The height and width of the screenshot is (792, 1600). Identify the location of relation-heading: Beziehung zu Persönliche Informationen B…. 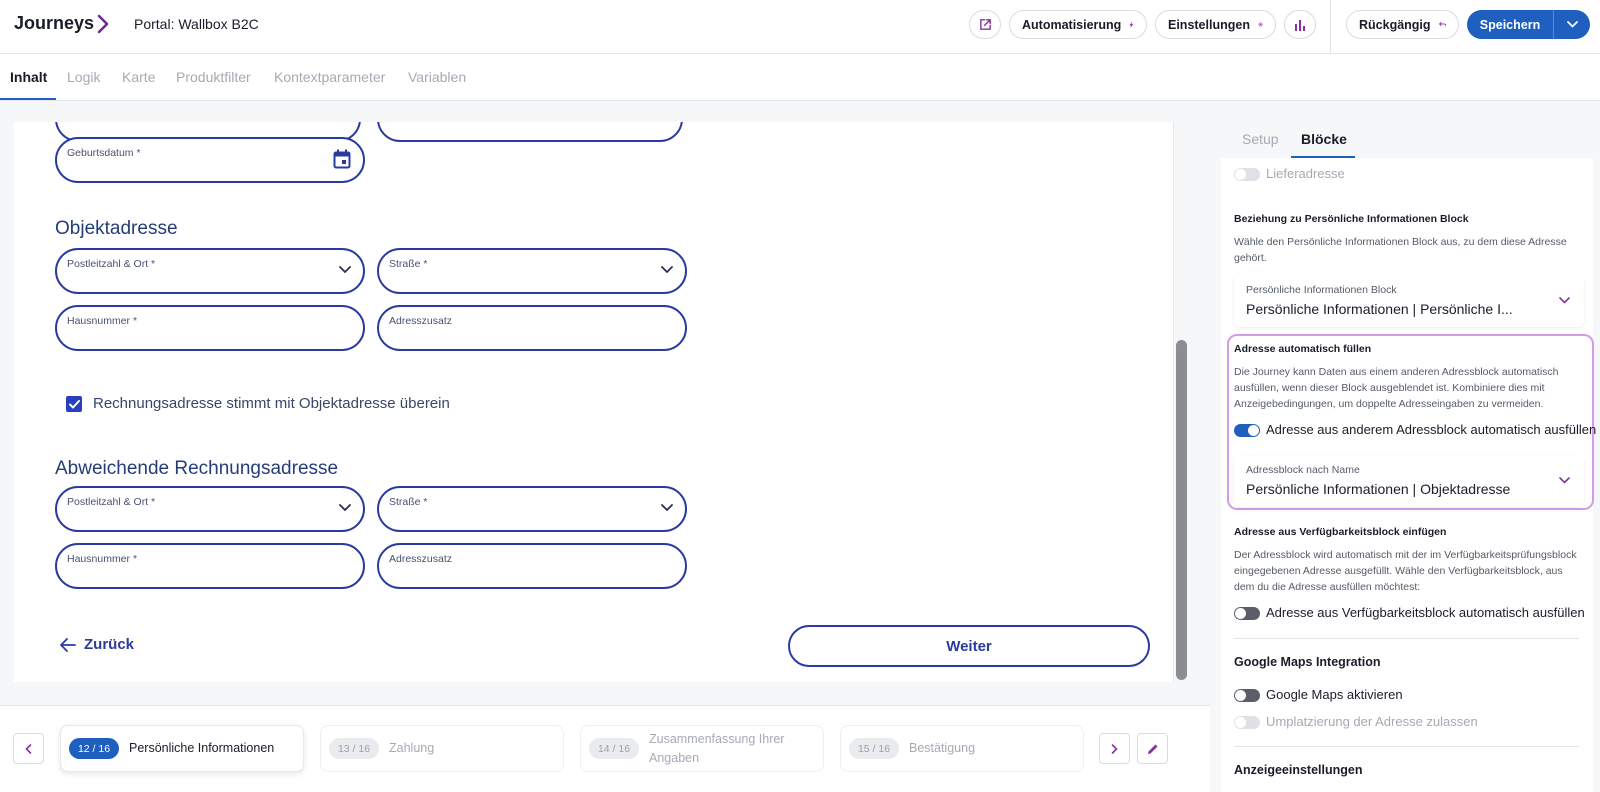
(1351, 219).